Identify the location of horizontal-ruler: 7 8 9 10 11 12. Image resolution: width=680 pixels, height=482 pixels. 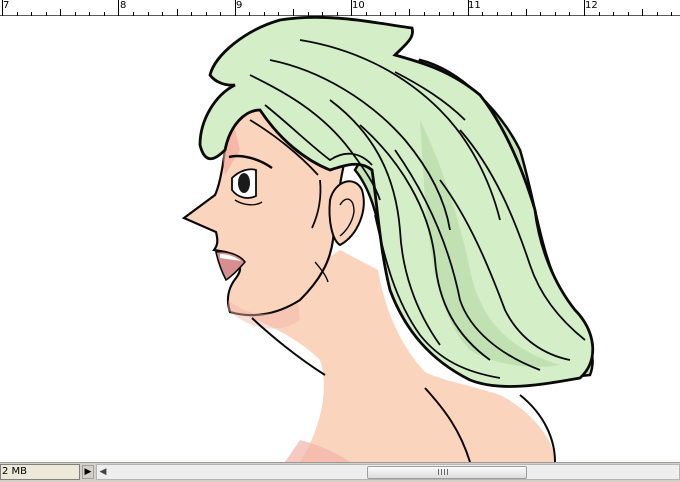
(340, 8).